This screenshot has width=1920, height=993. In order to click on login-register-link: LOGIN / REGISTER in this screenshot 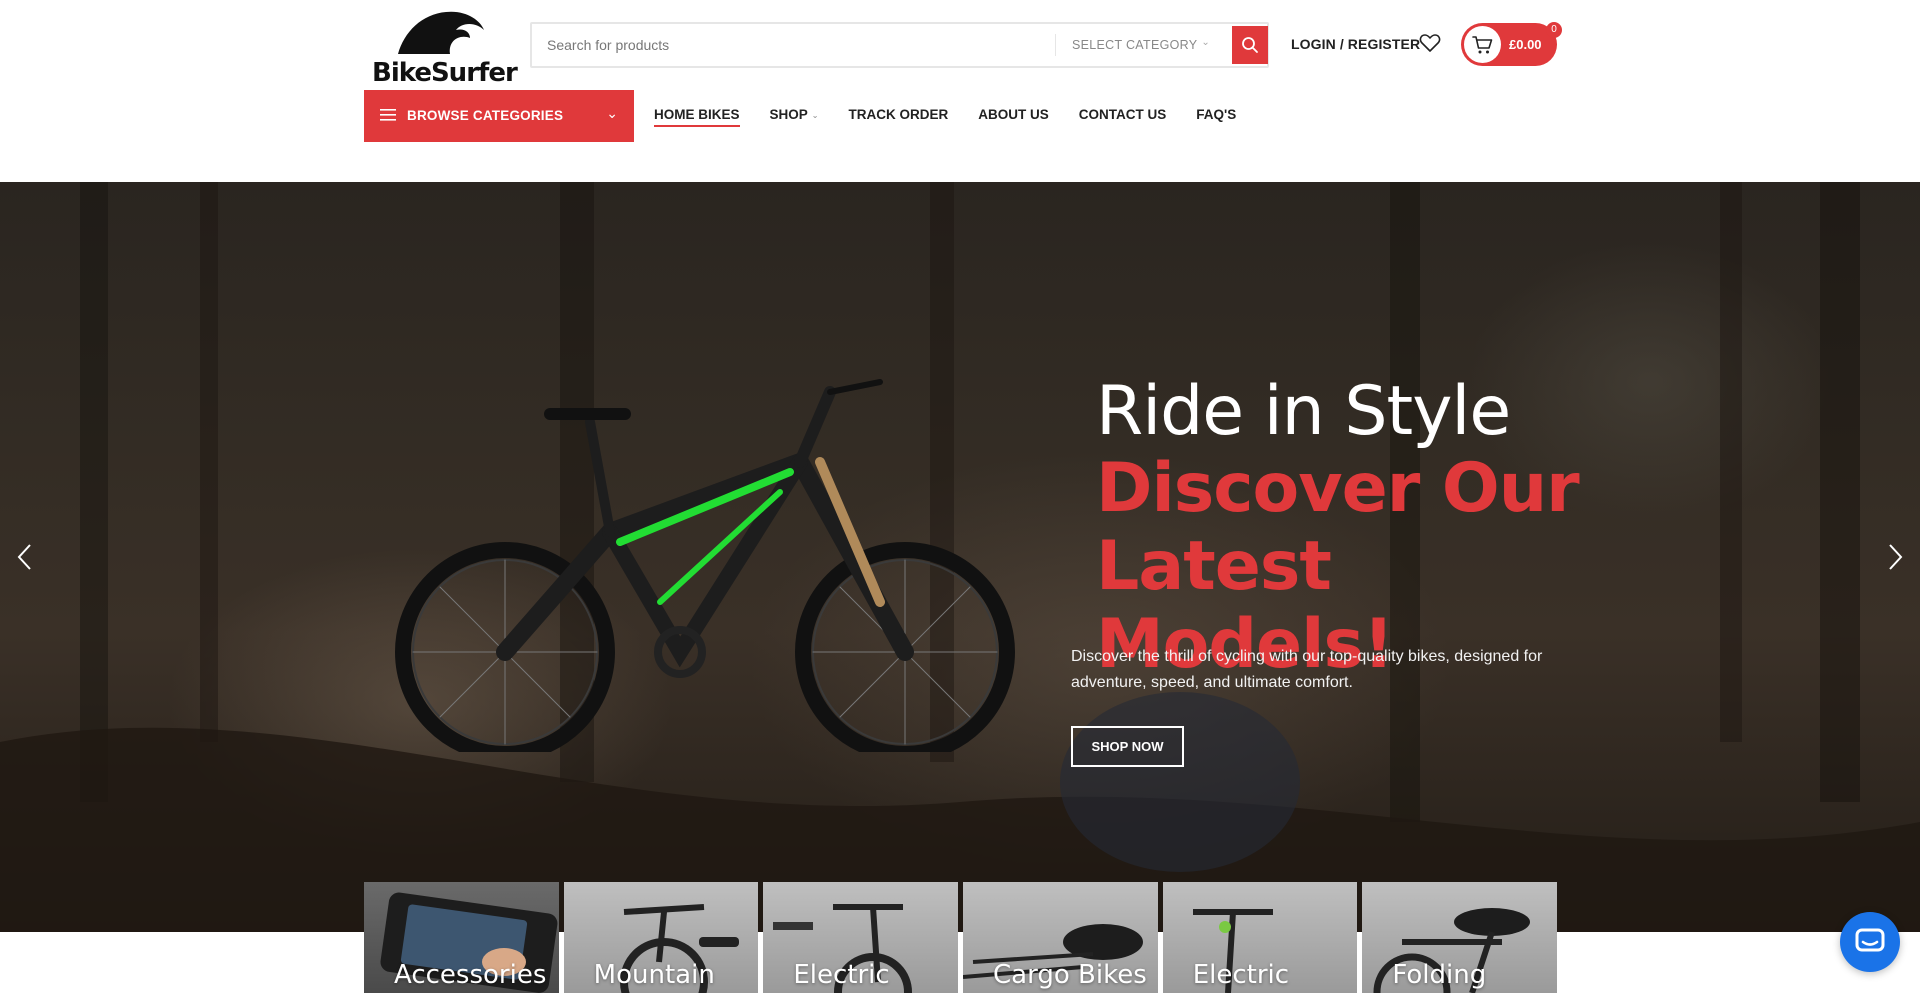, I will do `click(1355, 44)`.